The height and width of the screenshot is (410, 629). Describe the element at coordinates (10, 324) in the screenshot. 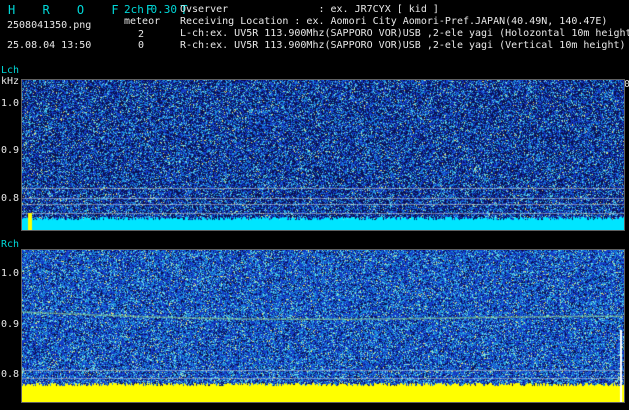

I see `rch-tick-0-9: 0.9` at that location.